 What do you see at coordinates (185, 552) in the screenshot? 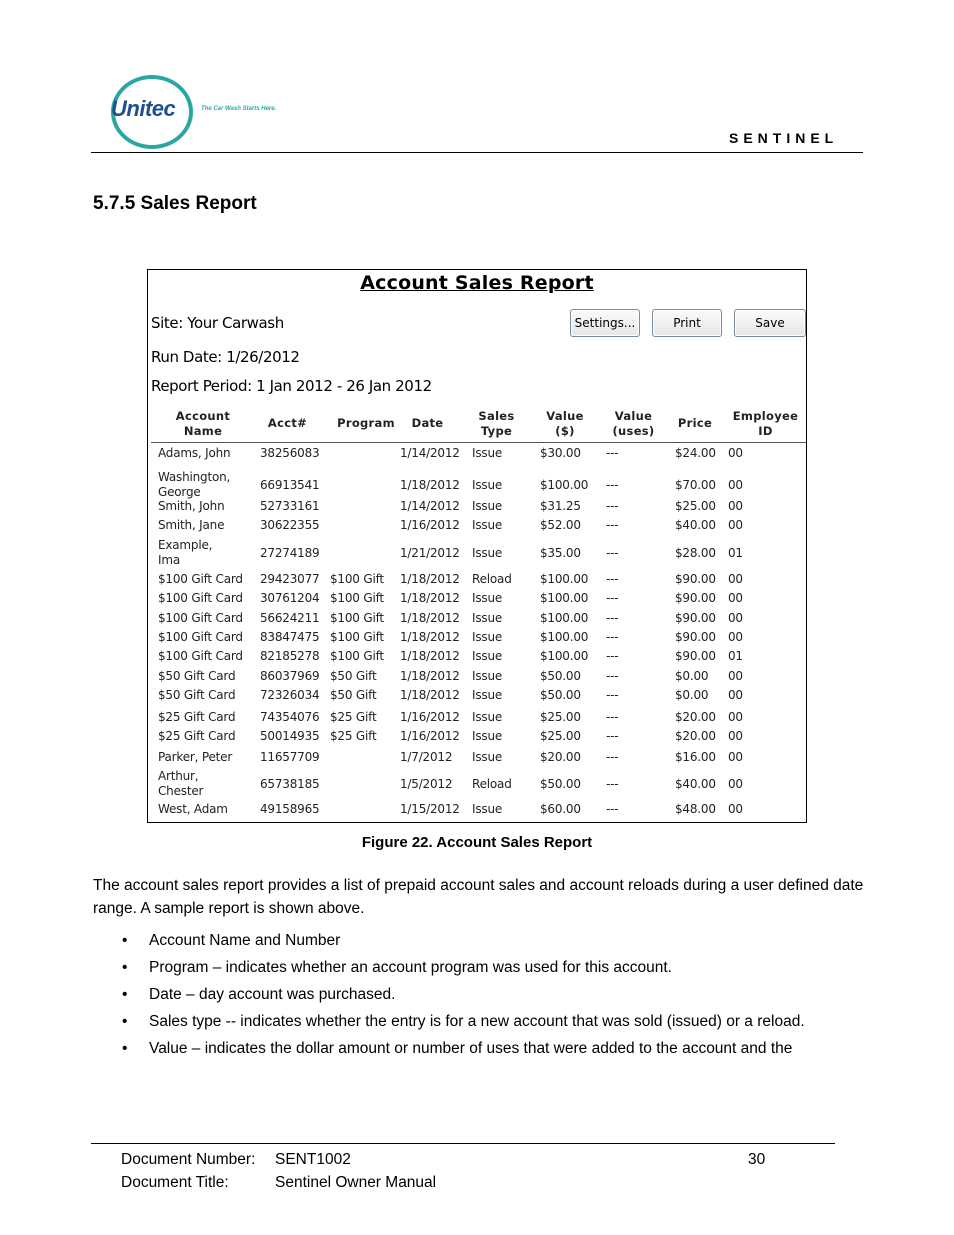
I see `cell-name: Example, Ima` at bounding box center [185, 552].